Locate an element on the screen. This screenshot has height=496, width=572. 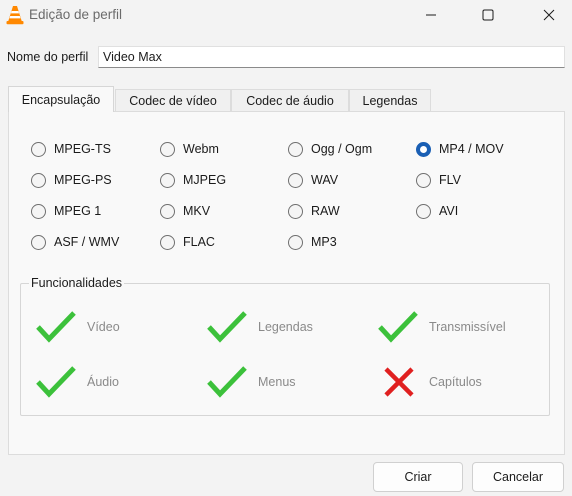
radio-avi: AVI is located at coordinates (437, 211).